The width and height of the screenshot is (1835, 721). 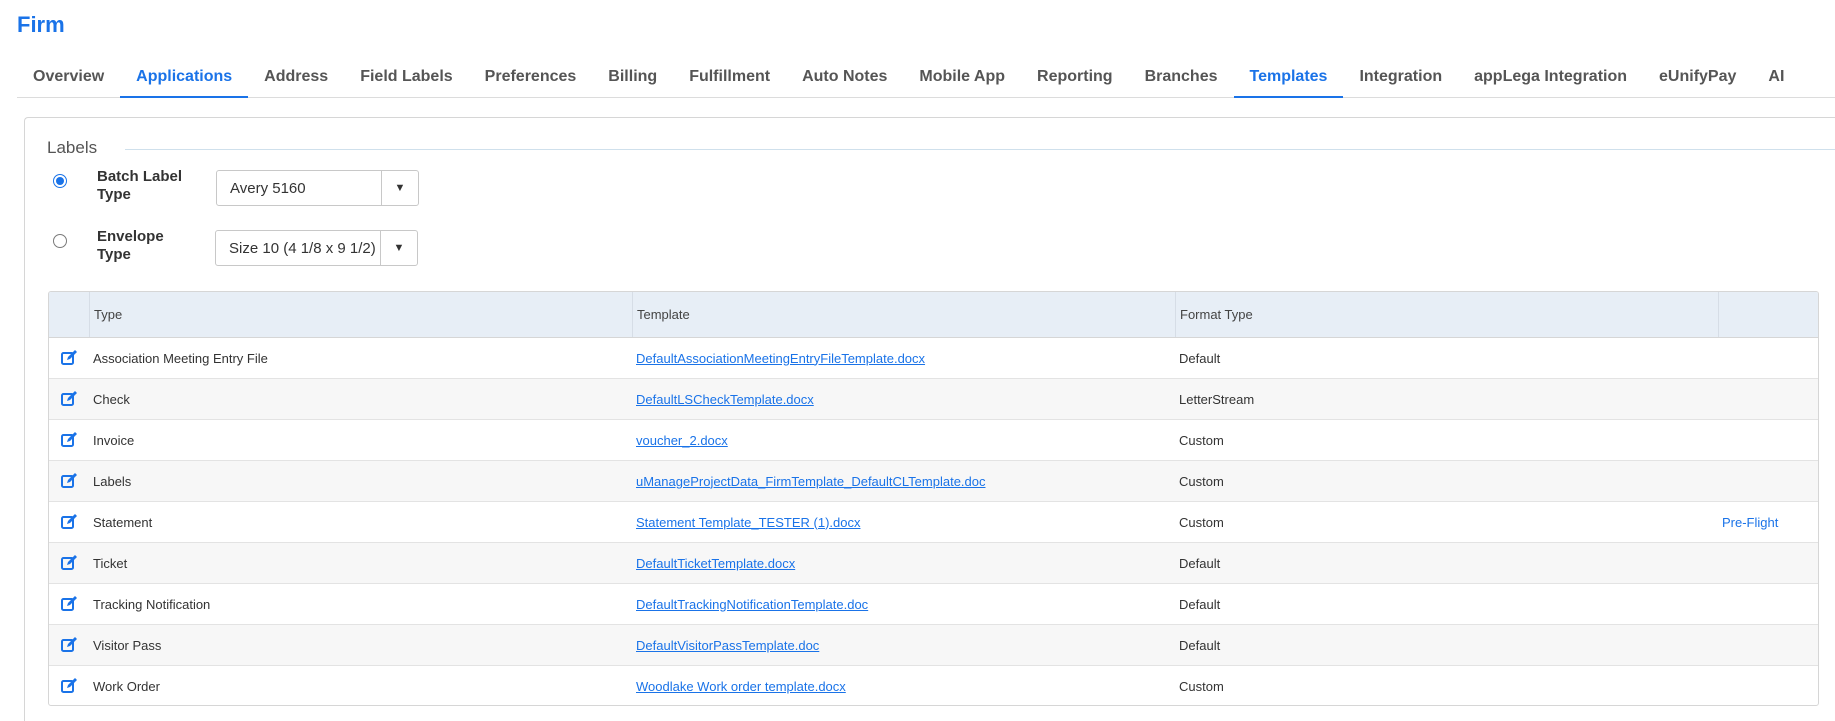 I want to click on batch-label-type-value: Avery 5160, so click(x=268, y=188).